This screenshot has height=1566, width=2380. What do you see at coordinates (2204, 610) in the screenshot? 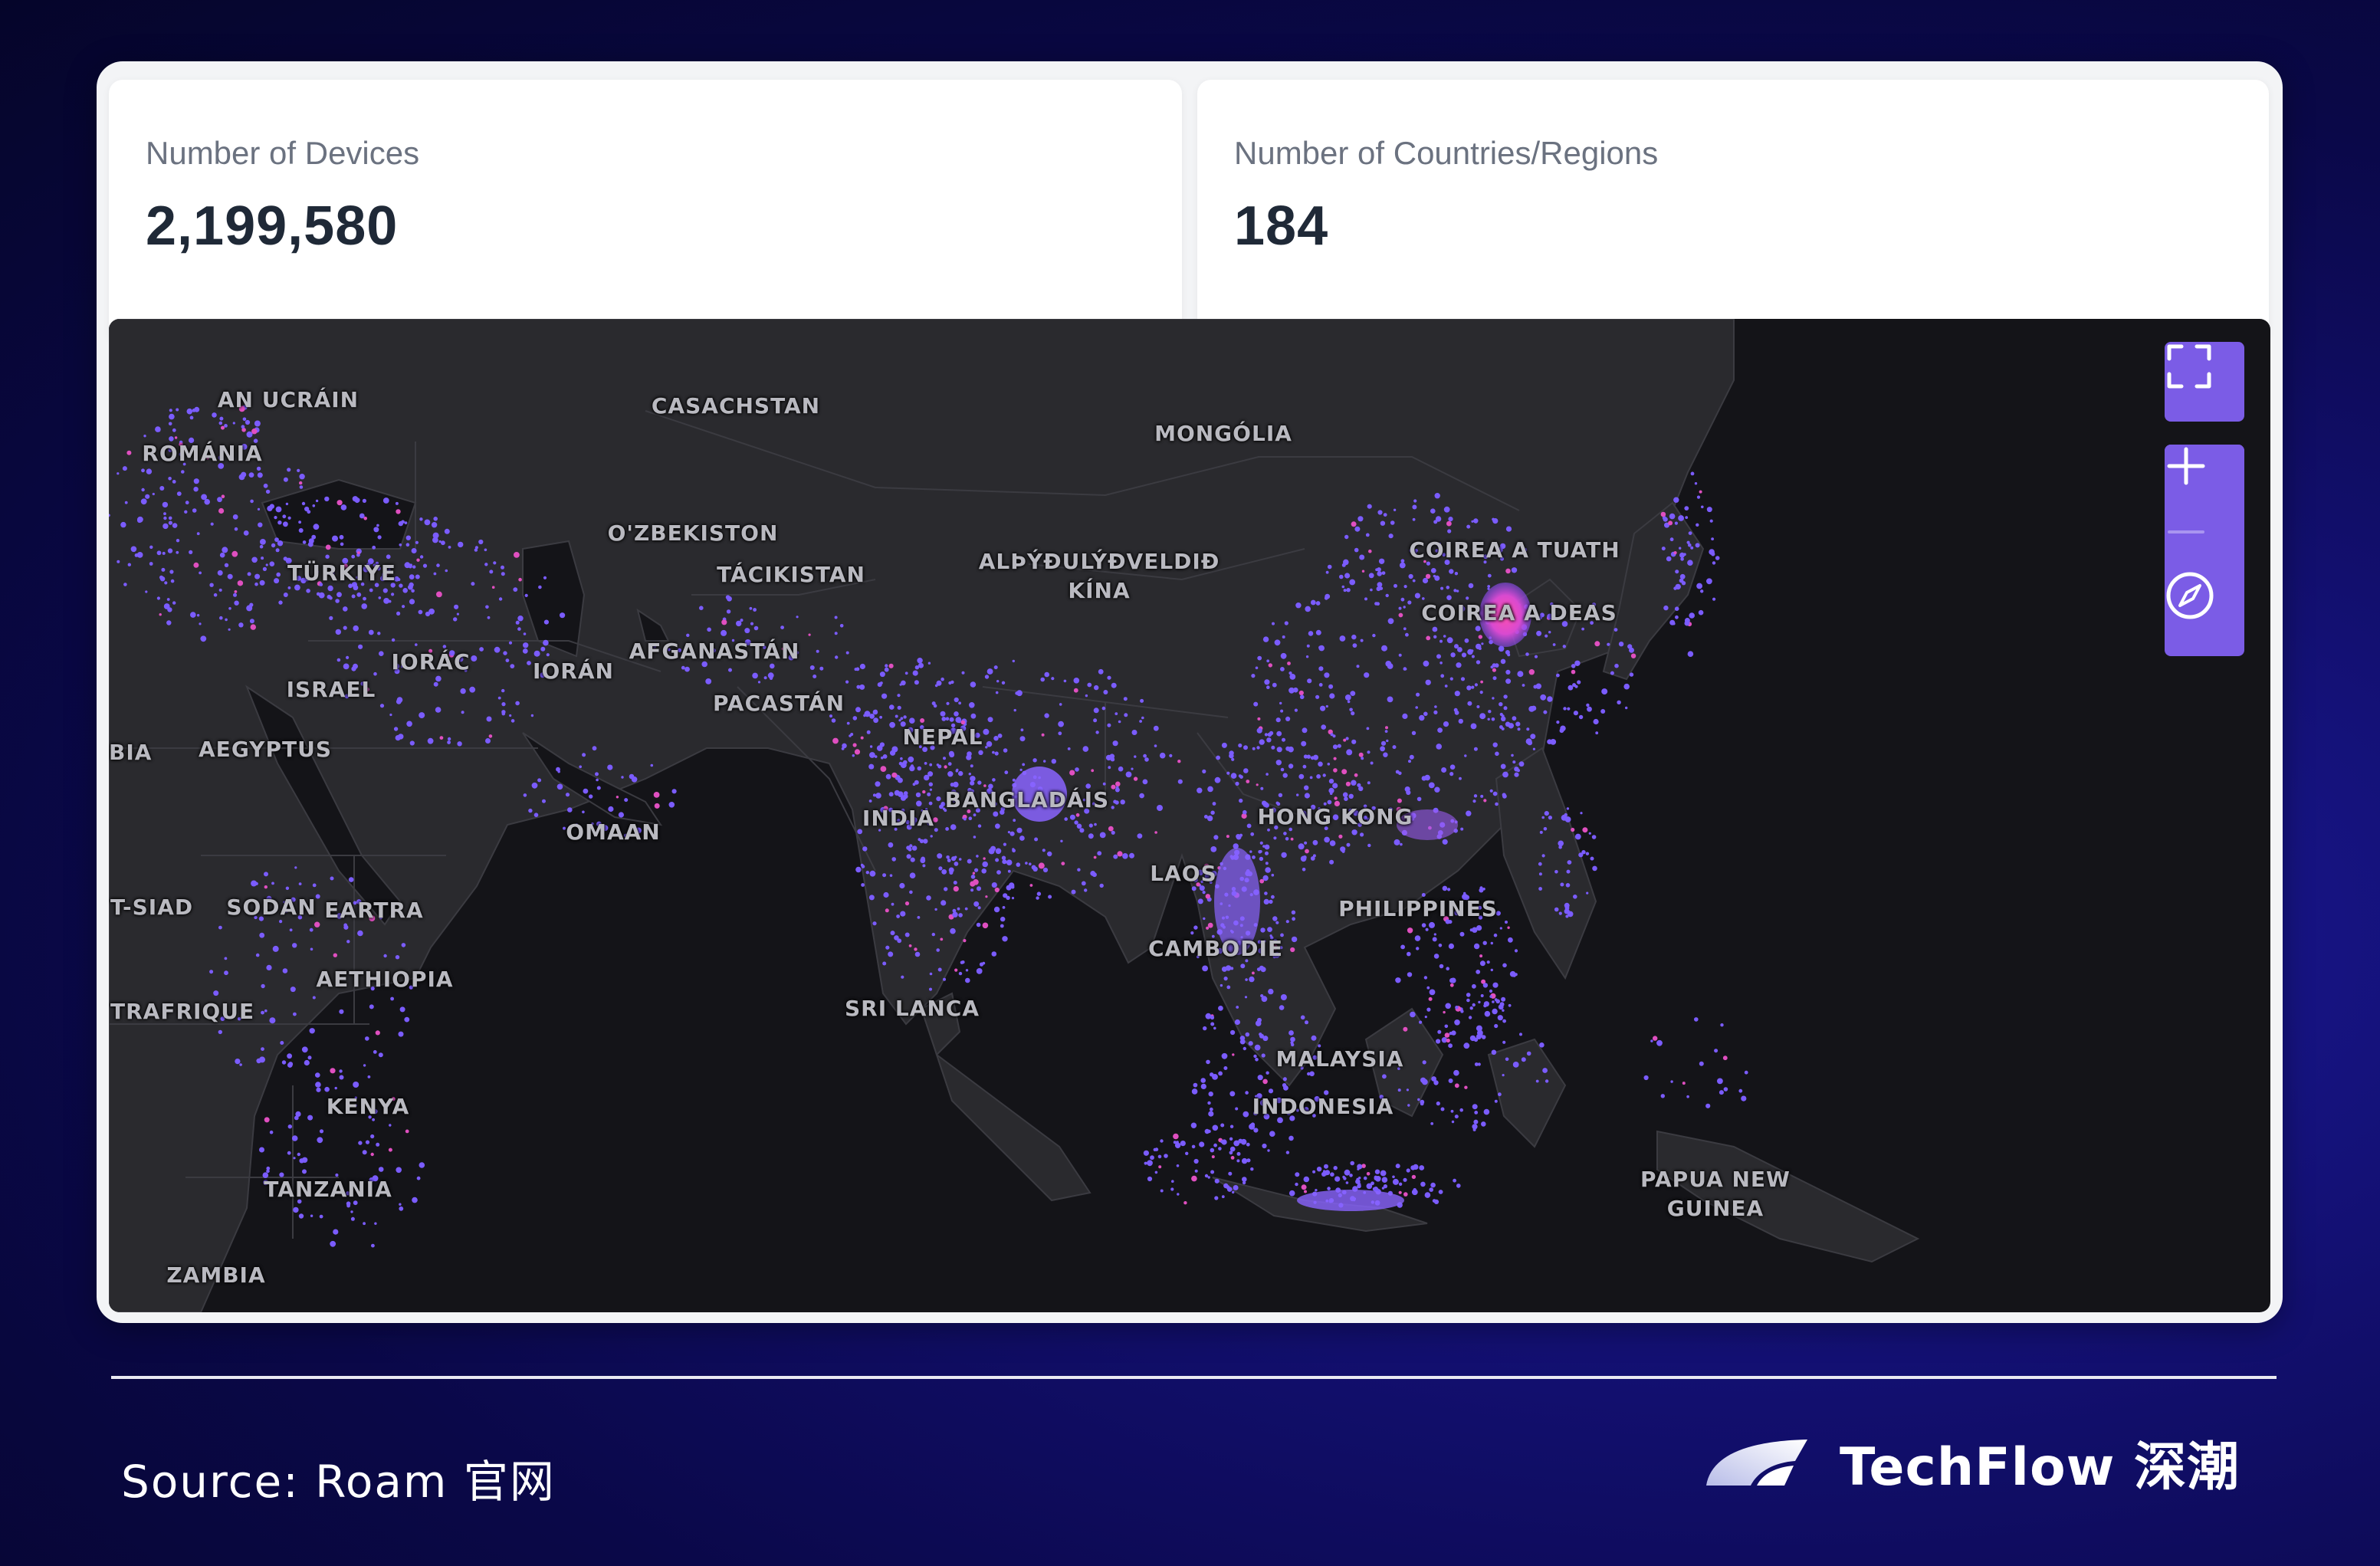
I see `compass-button` at bounding box center [2204, 610].